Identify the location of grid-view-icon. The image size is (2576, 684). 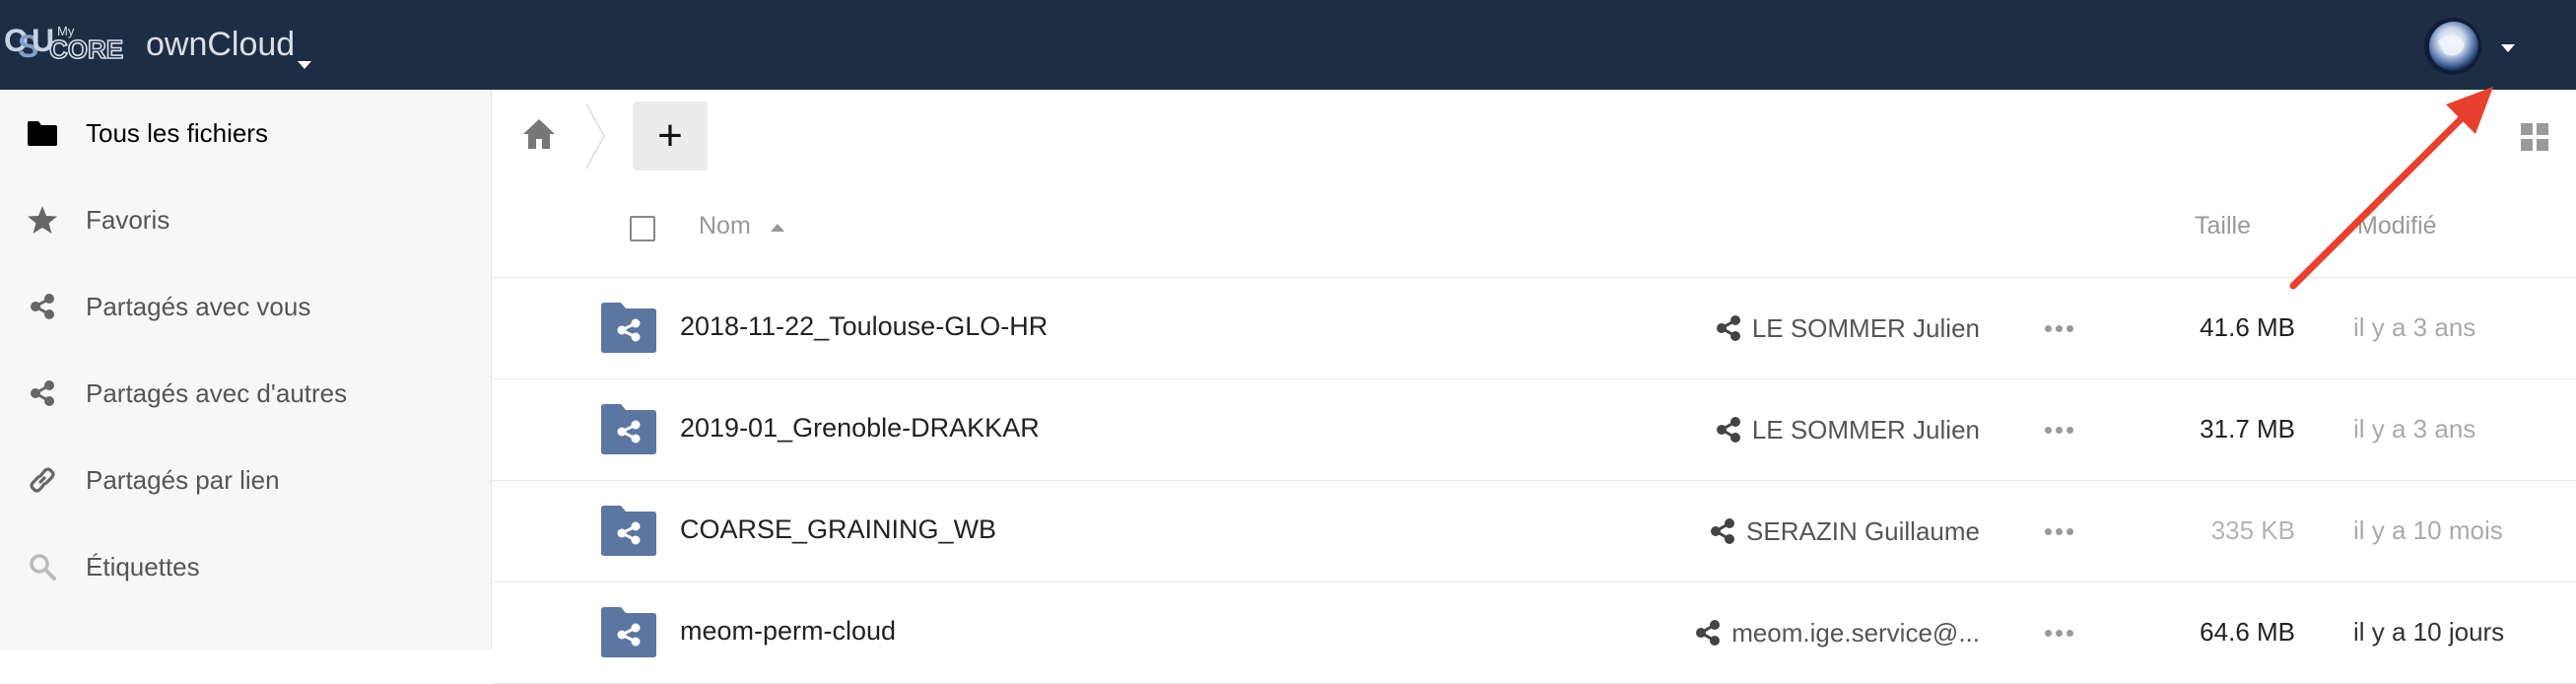
(2534, 137).